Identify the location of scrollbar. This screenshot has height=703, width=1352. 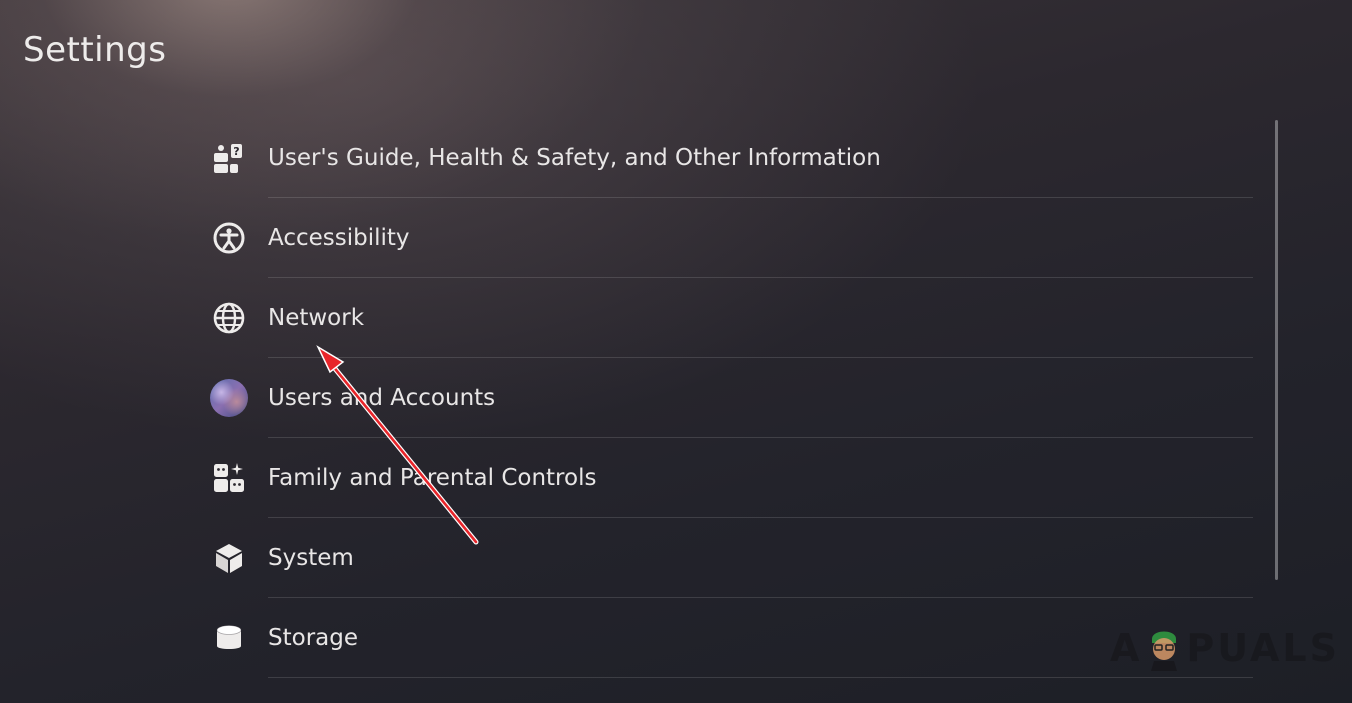
(1276, 350).